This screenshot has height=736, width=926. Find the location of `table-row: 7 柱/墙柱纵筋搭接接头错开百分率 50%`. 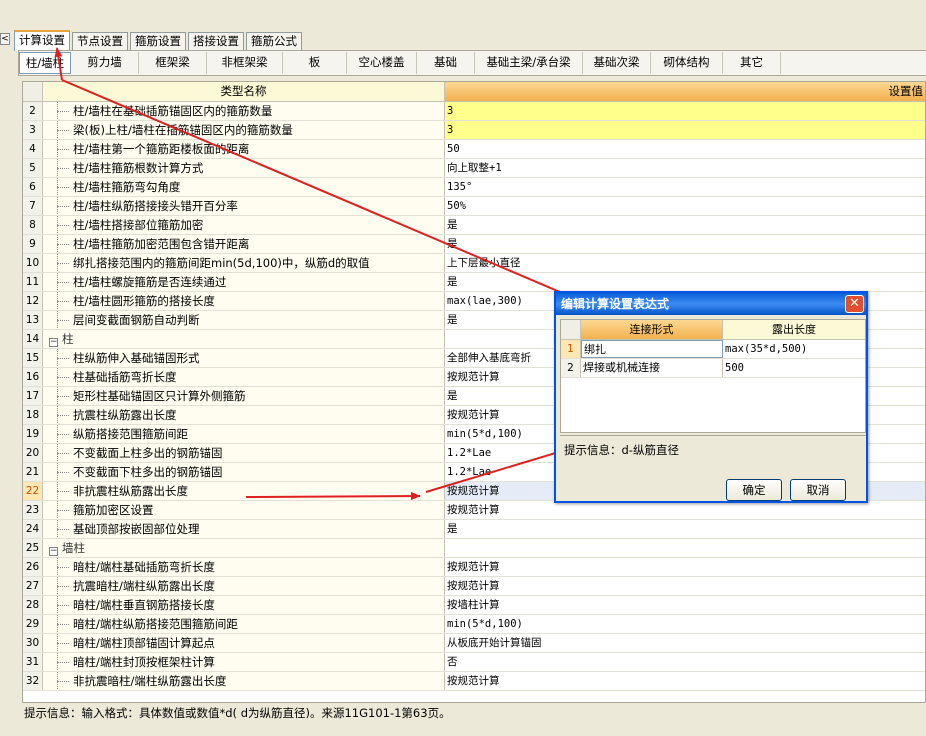

table-row: 7 柱/墙柱纵筋搭接接头错开百分率 50% is located at coordinates (474, 206).